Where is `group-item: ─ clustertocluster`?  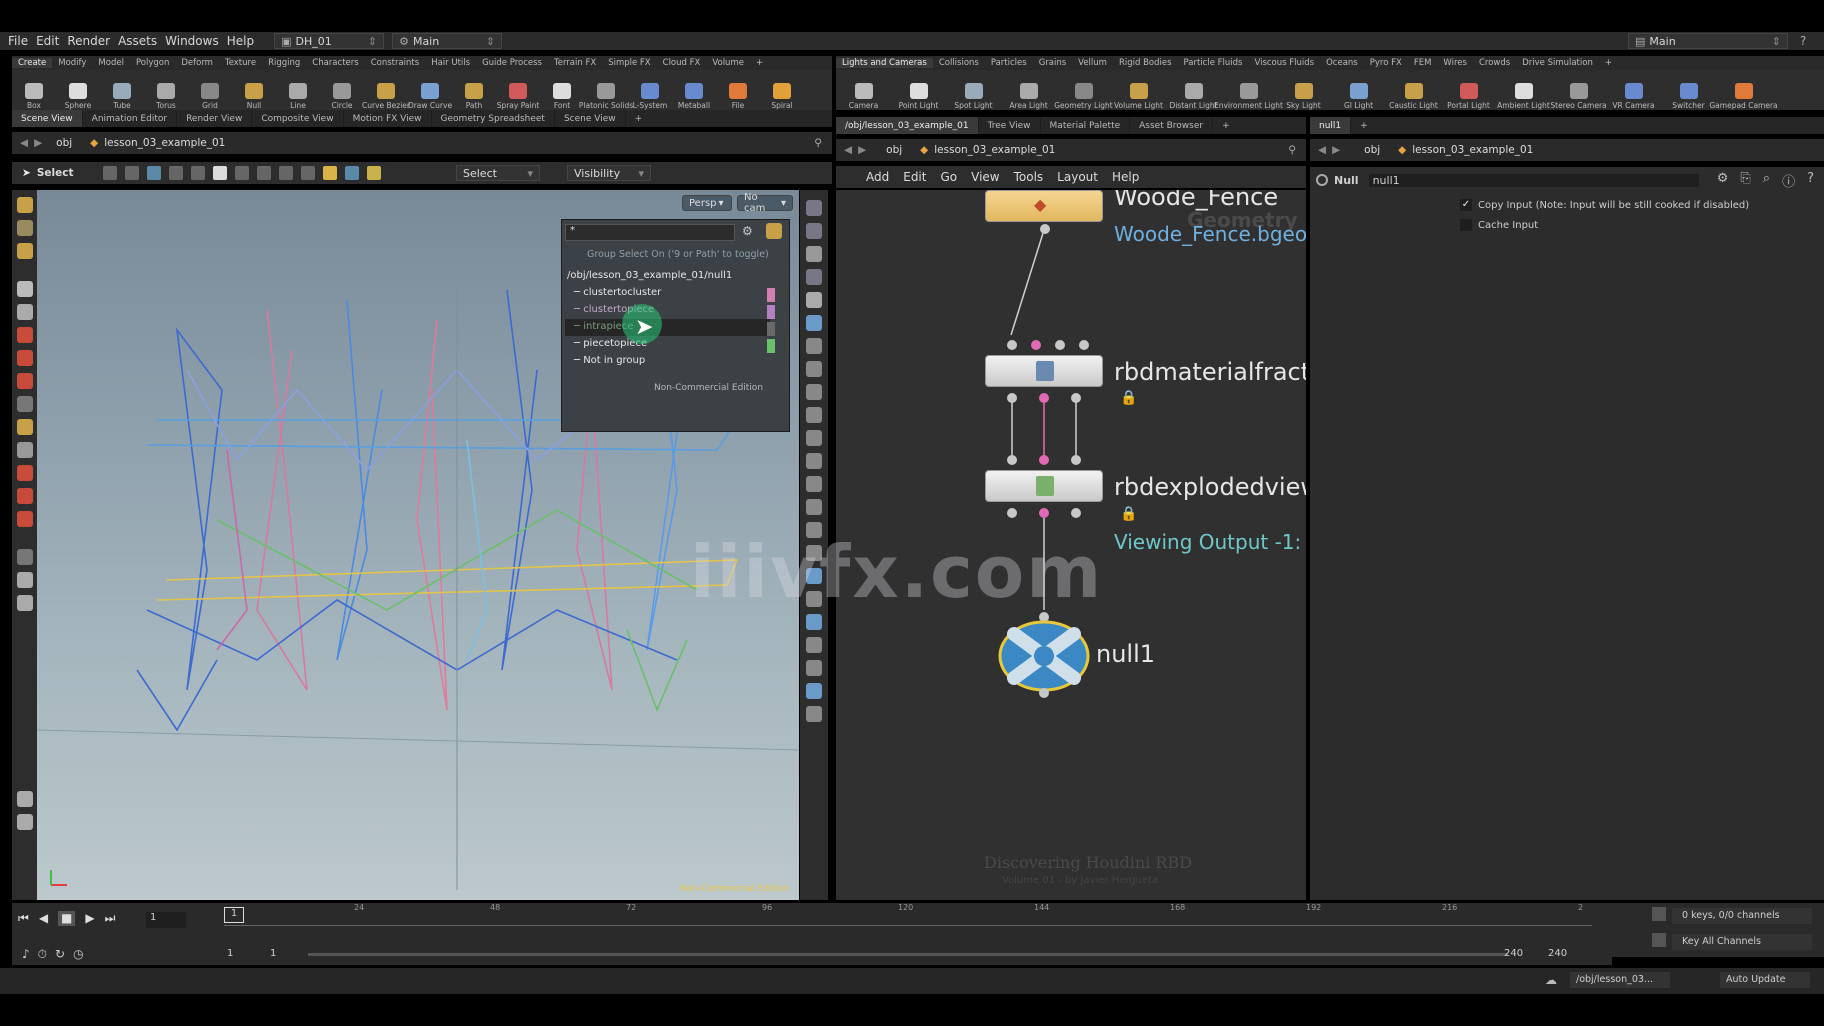 group-item: ─ clustertocluster is located at coordinates (617, 292).